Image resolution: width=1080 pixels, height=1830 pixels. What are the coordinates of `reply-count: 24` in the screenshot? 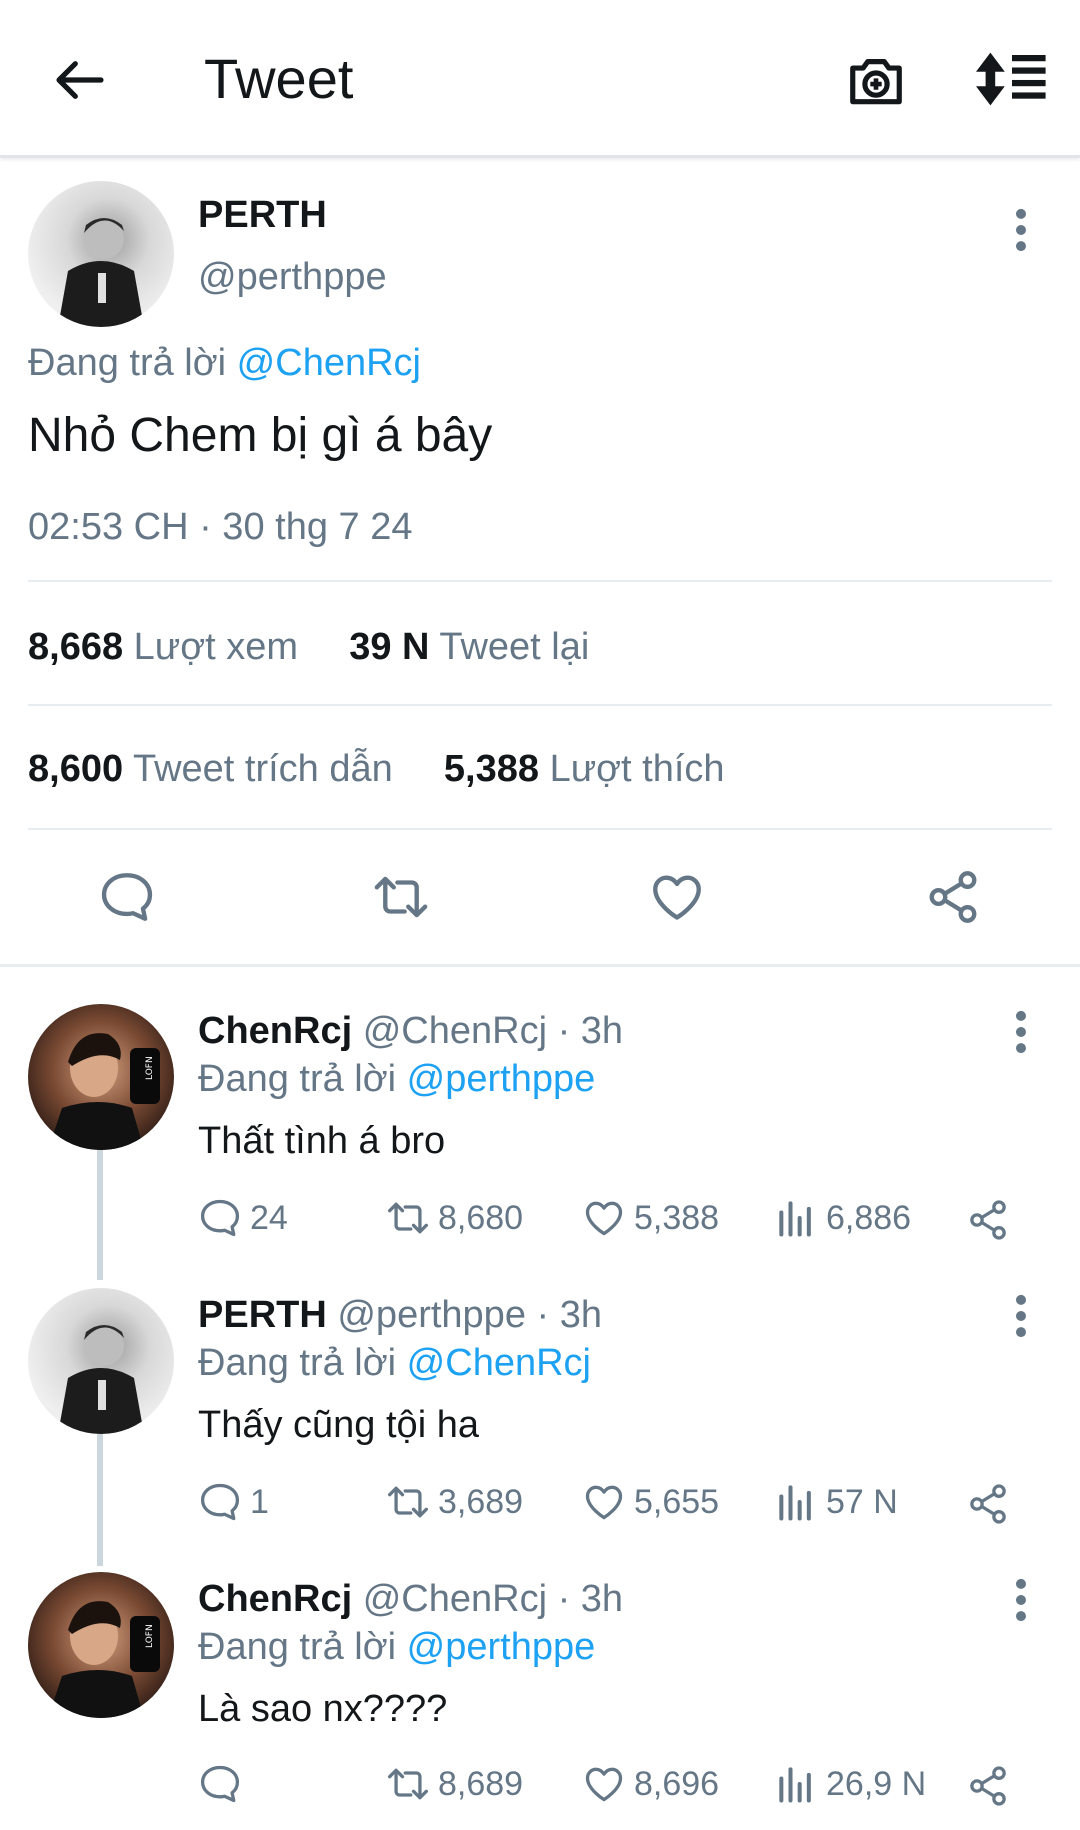 It's located at (269, 1217).